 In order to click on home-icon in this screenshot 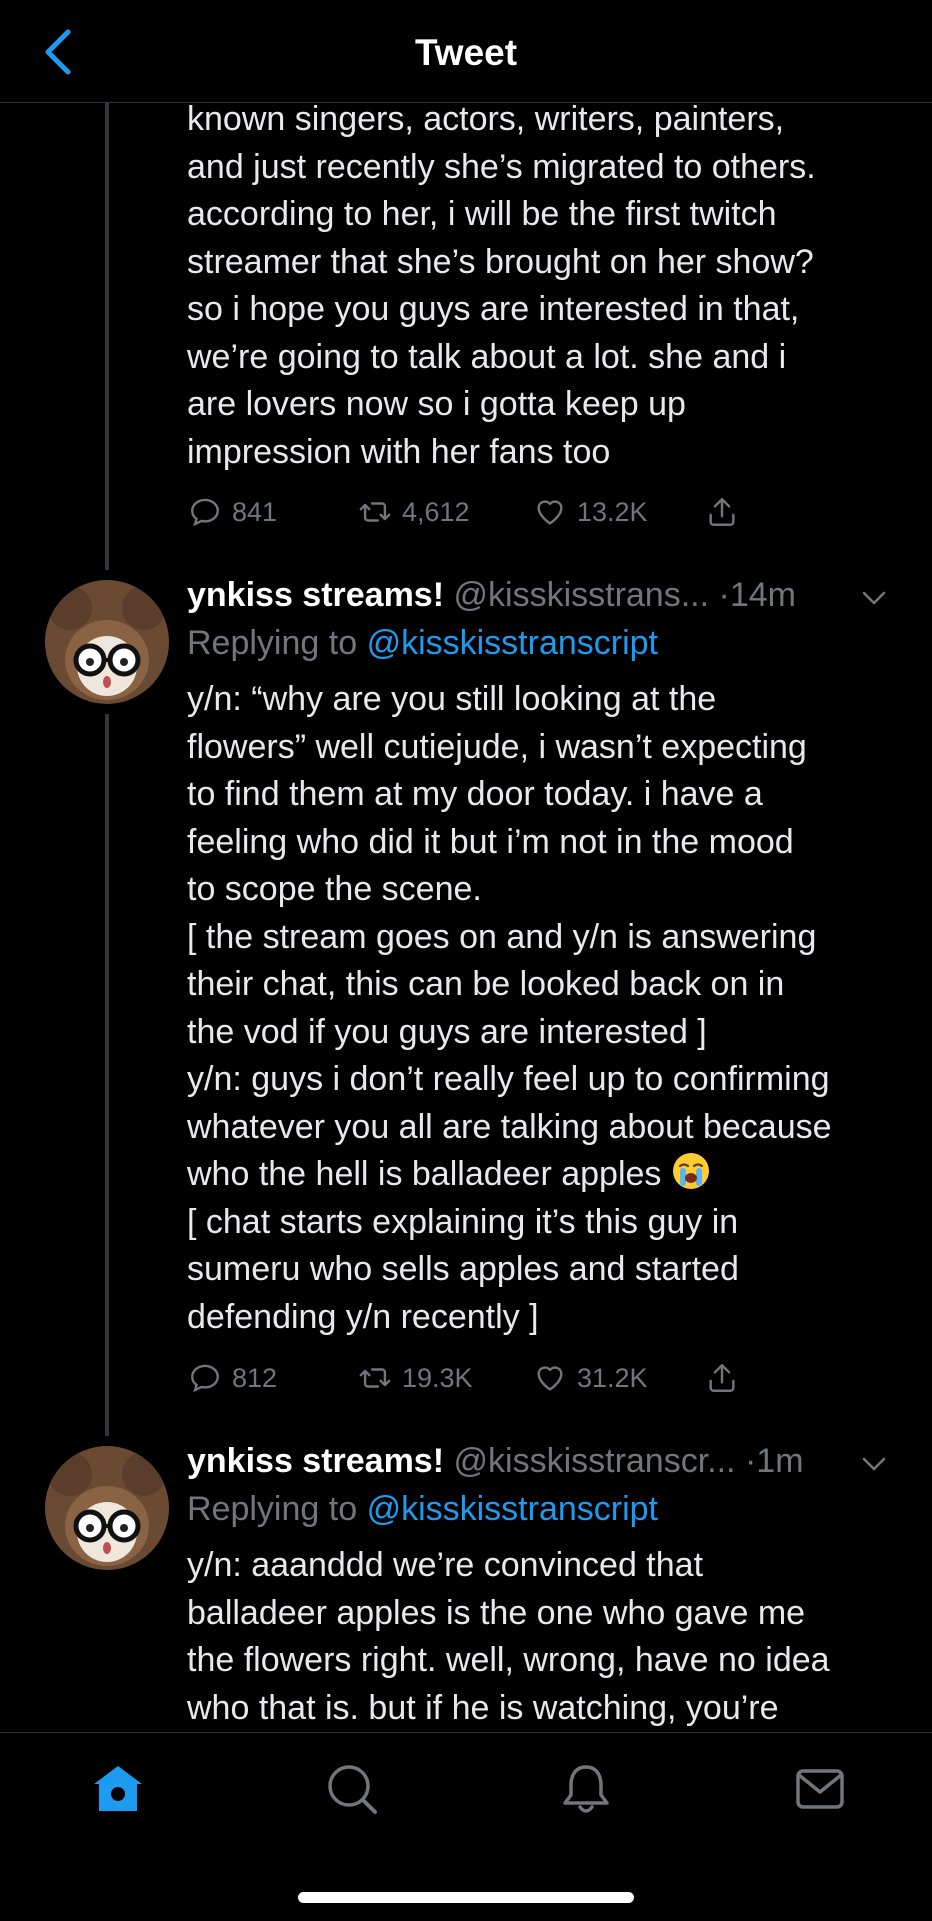, I will do `click(118, 1789)`.